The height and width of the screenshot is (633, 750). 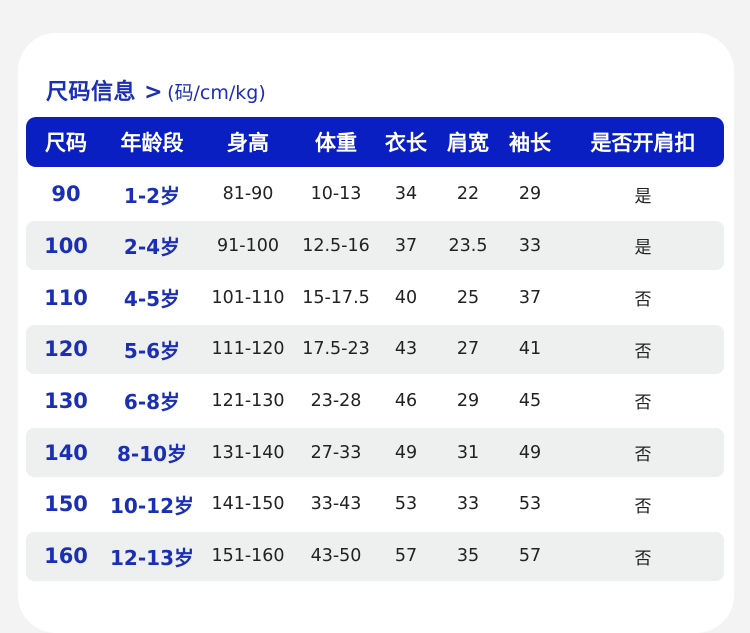 What do you see at coordinates (406, 556) in the screenshot?
I see `cell-length: 57` at bounding box center [406, 556].